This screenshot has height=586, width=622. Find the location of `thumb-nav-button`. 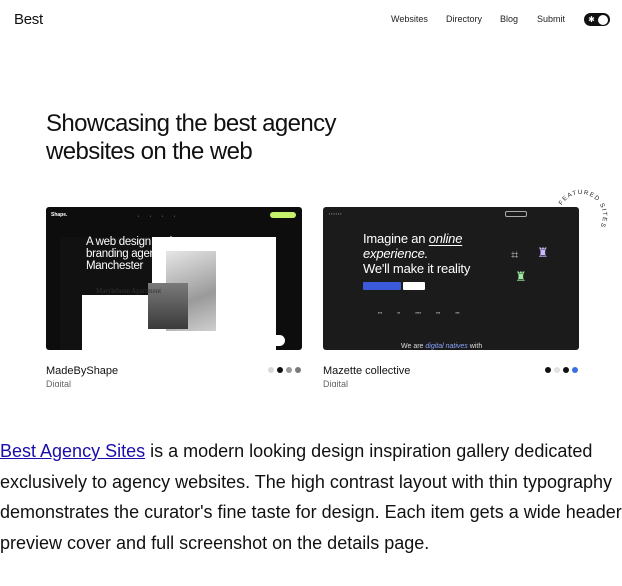

thumb-nav-button is located at coordinates (516, 214).